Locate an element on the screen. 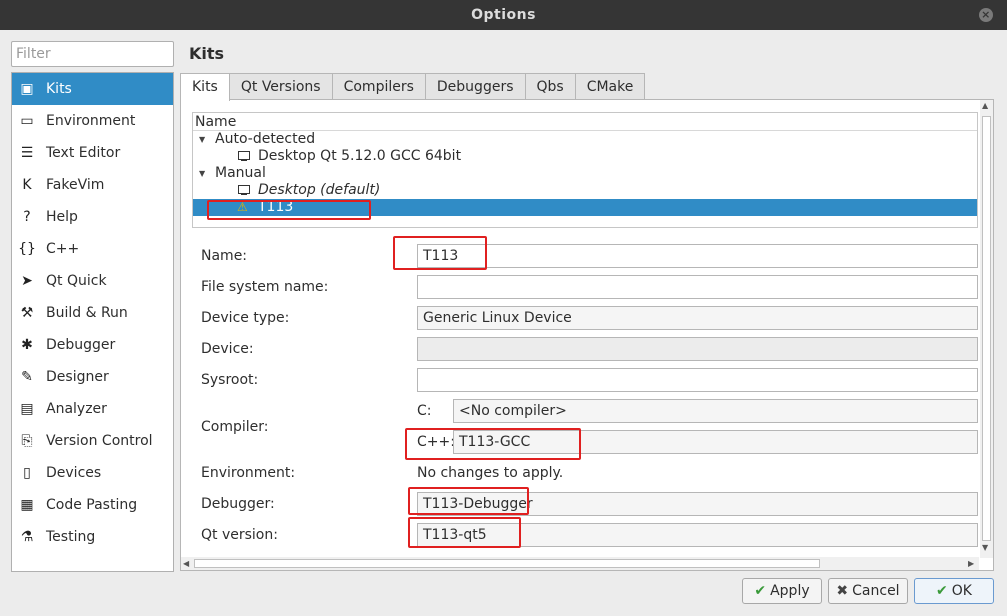  cancel-icon: ✖ is located at coordinates (842, 591).